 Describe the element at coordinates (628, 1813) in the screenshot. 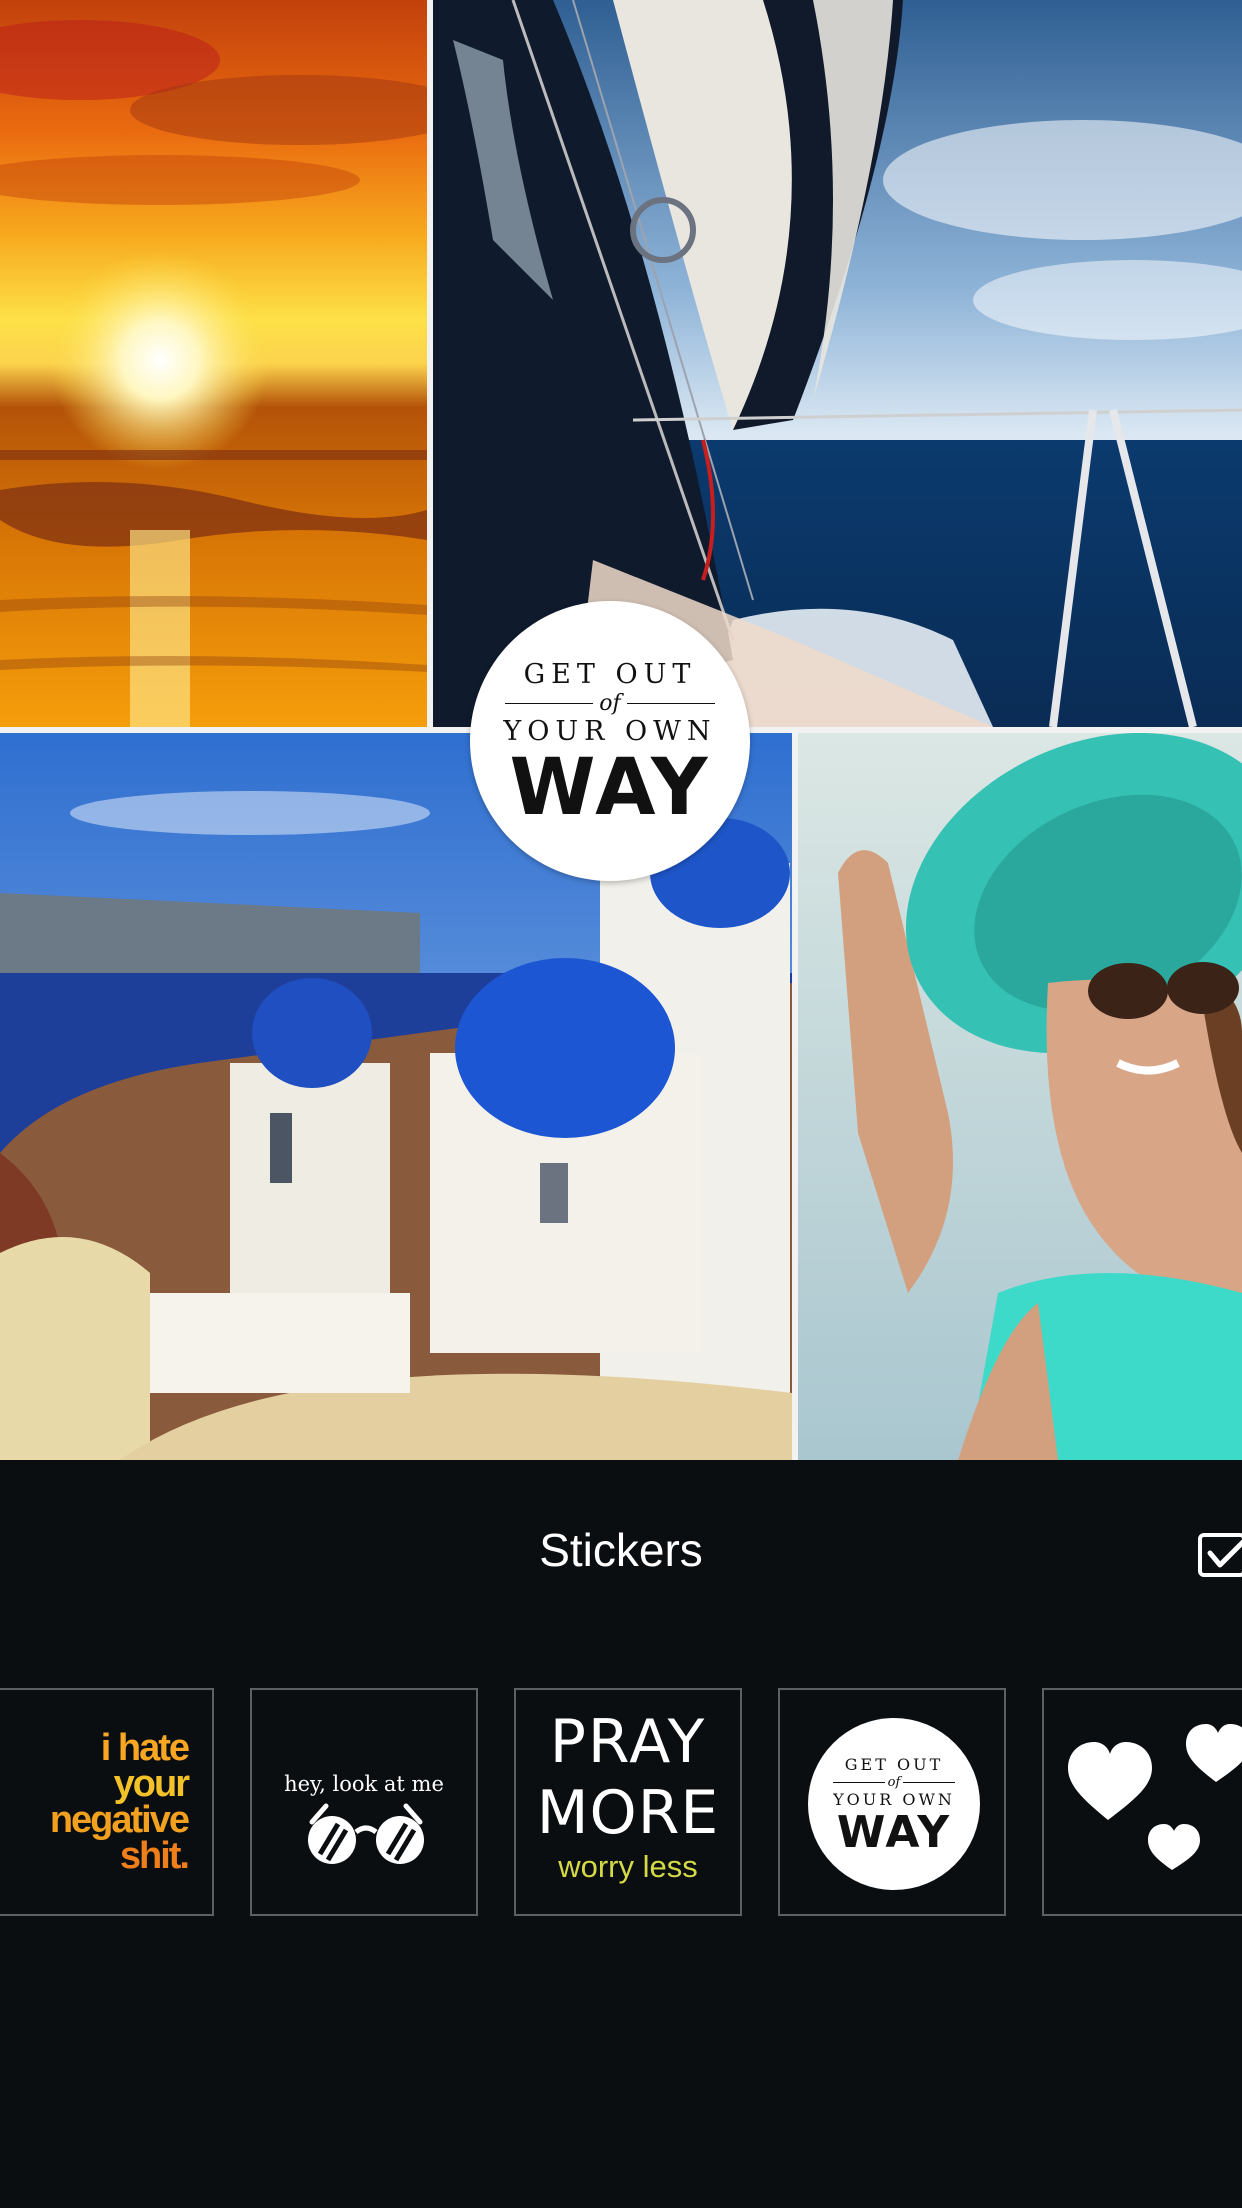

I see `sticker-line-more: MORE` at that location.